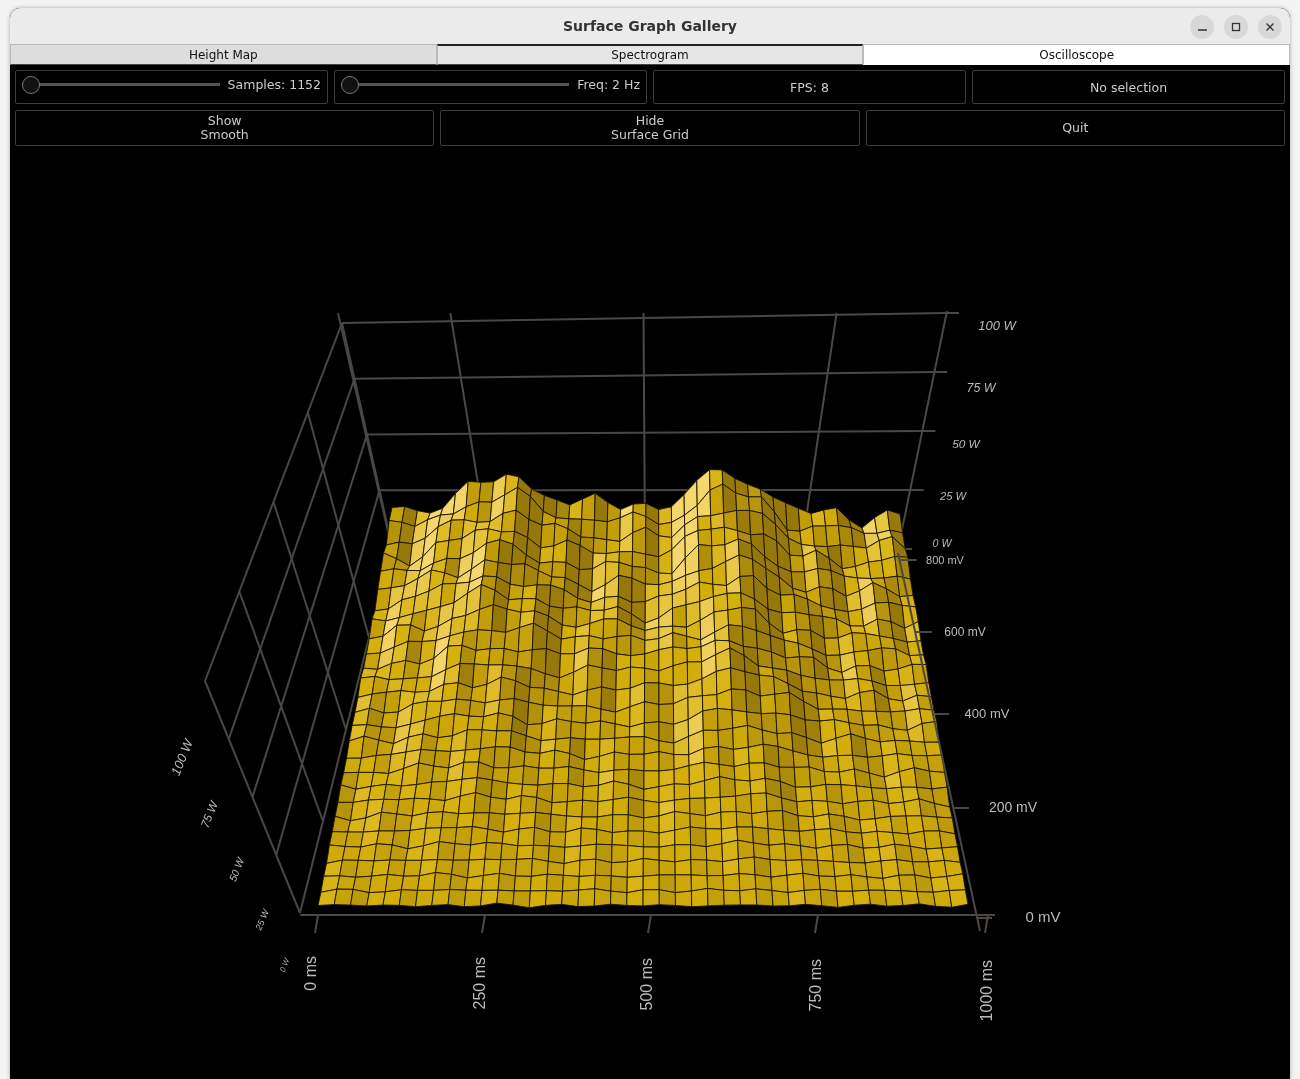  I want to click on slider-label: Samples: 1152, so click(274, 84).